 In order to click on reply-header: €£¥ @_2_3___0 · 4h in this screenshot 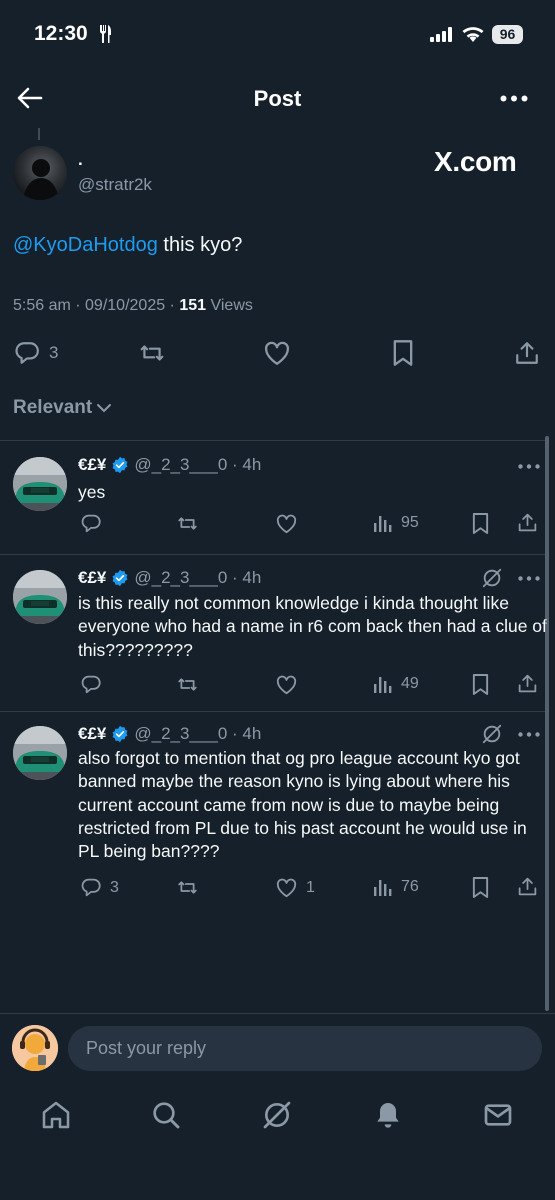, I will do `click(169, 578)`.